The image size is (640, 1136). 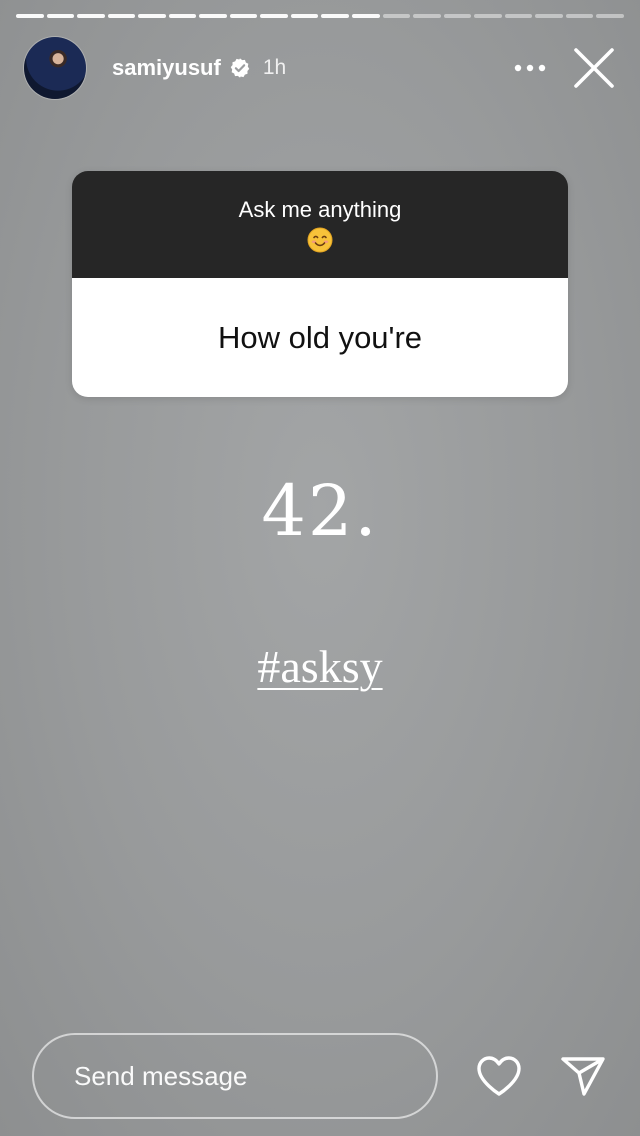 What do you see at coordinates (240, 68) in the screenshot?
I see `verified-badge-icon` at bounding box center [240, 68].